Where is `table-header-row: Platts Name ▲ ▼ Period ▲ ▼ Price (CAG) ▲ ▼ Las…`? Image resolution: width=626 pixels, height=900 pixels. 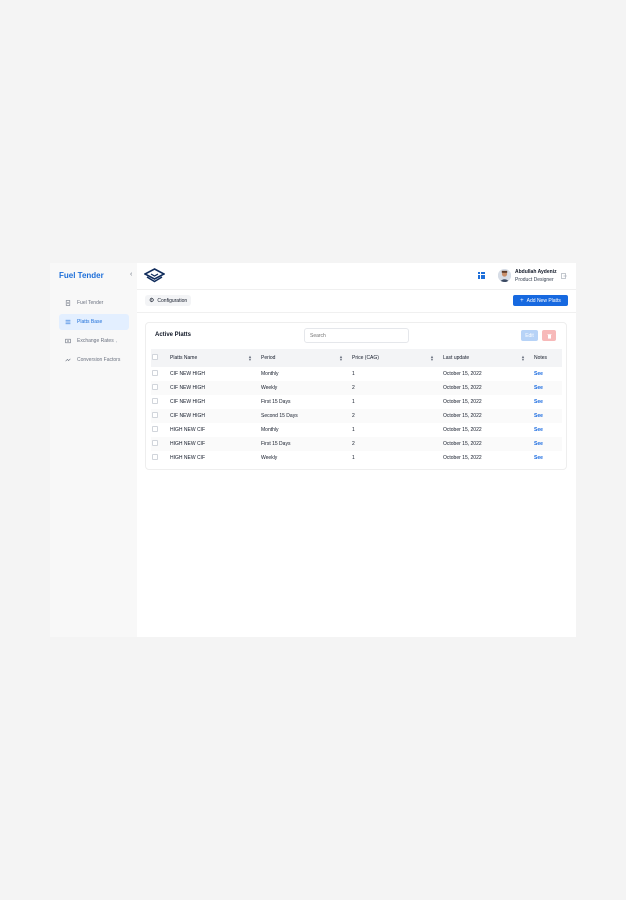 table-header-row: Platts Name ▲ ▼ Period ▲ ▼ Price (CAG) ▲ ▼ Las… is located at coordinates (356, 358).